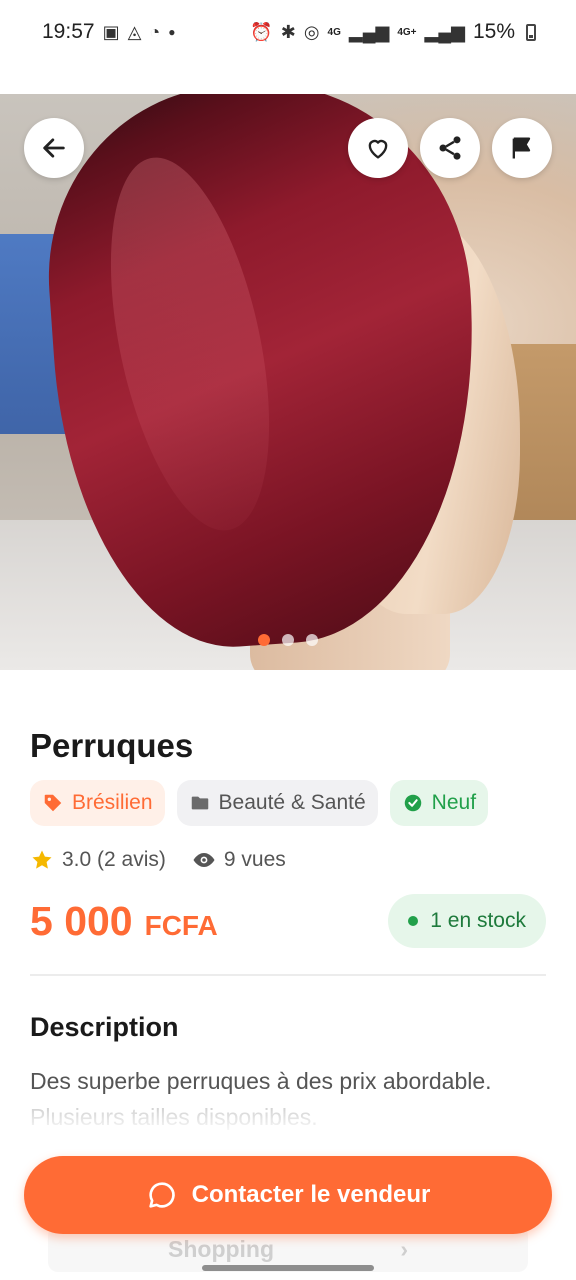  I want to click on home-indicator, so click(288, 1268).